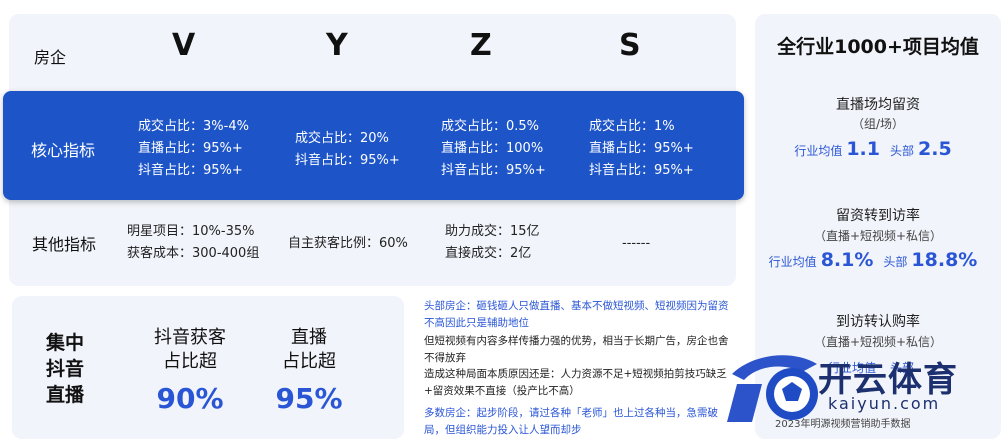 Image resolution: width=1008 pixels, height=444 pixels. Describe the element at coordinates (878, 216) in the screenshot. I see `metric-name: 留资转到访率` at that location.